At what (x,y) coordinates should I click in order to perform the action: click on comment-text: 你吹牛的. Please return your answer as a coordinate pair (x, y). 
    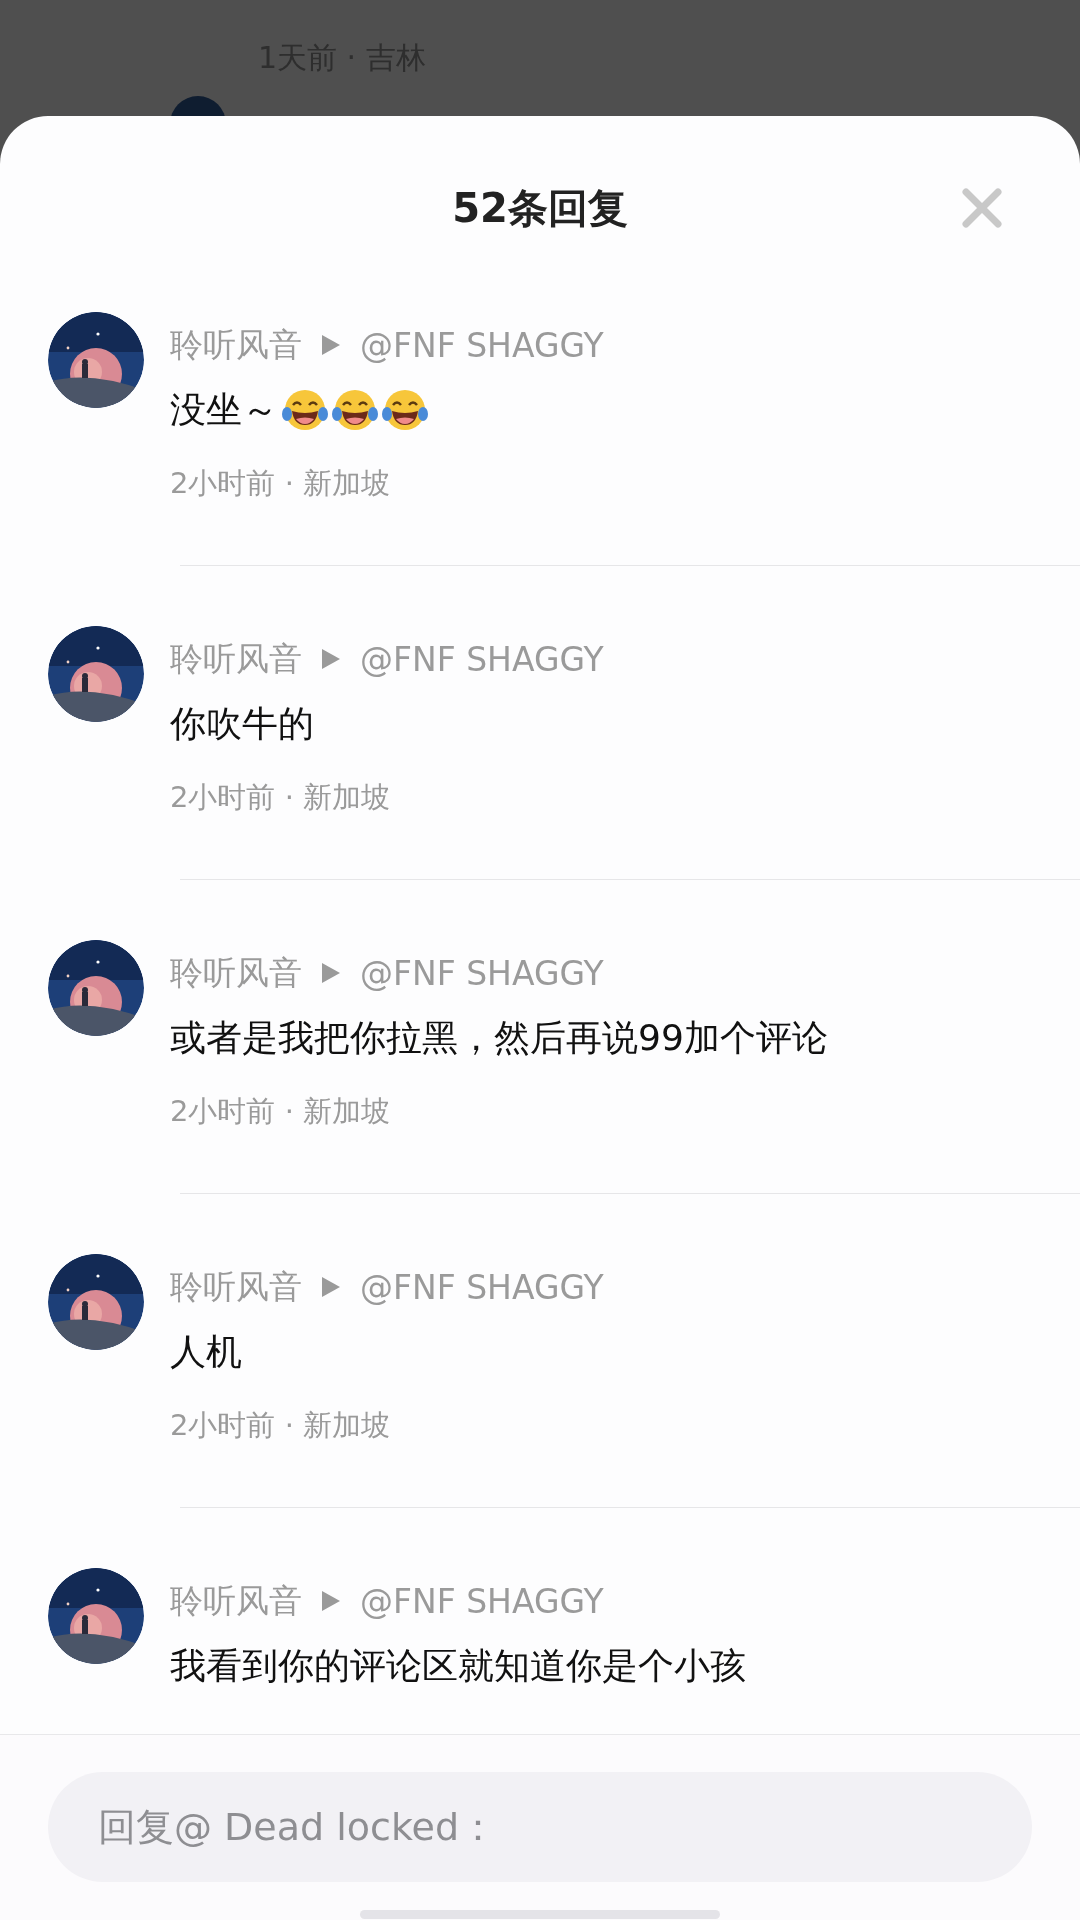
    Looking at the image, I should click on (242, 723).